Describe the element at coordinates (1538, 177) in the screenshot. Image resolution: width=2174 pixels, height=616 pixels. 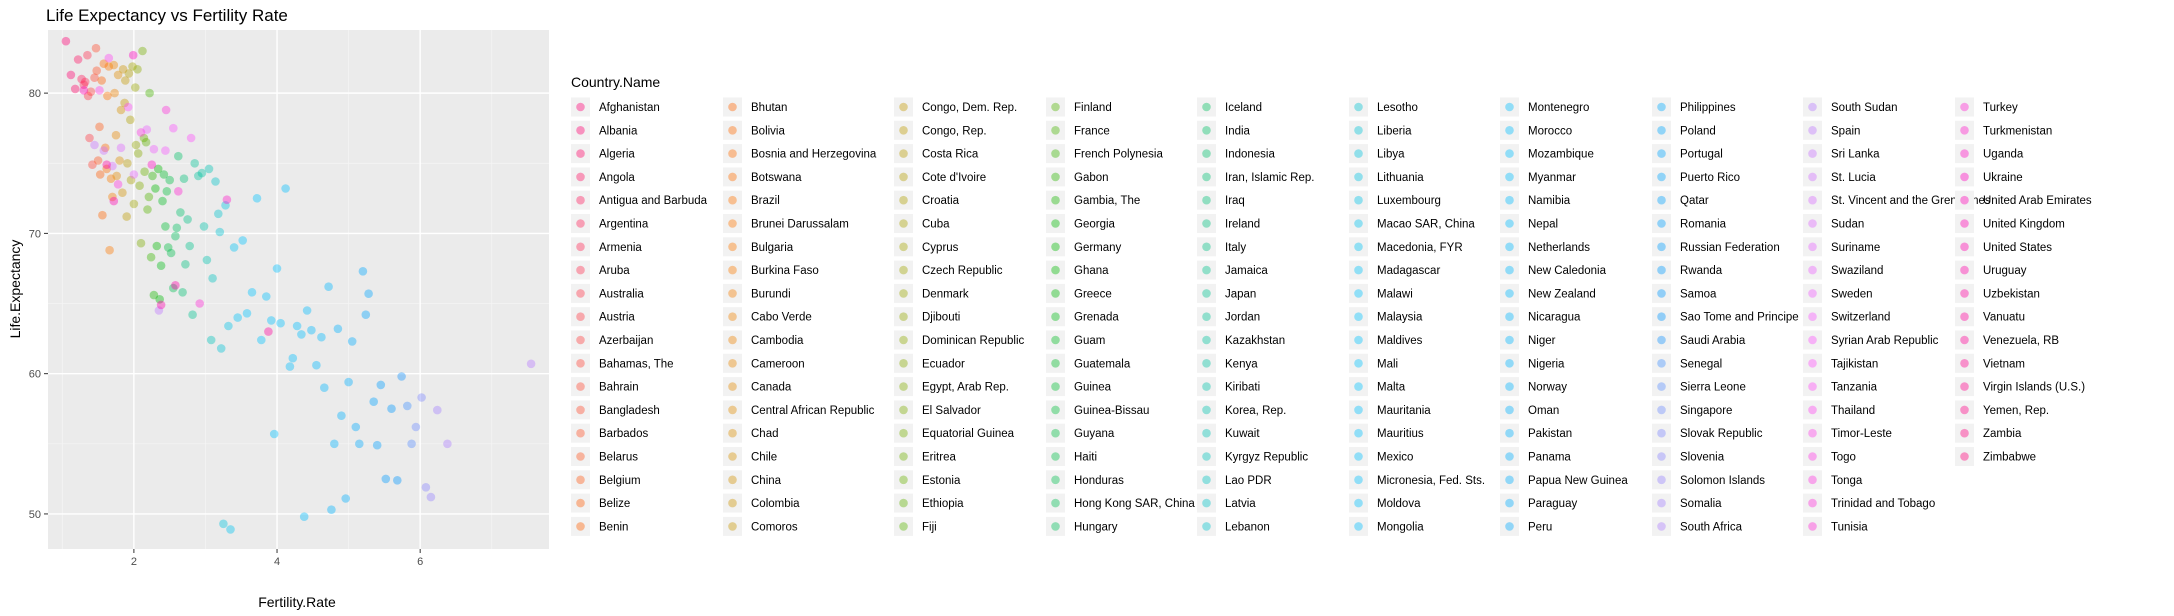
I see `legend-item: Myanmar` at that location.